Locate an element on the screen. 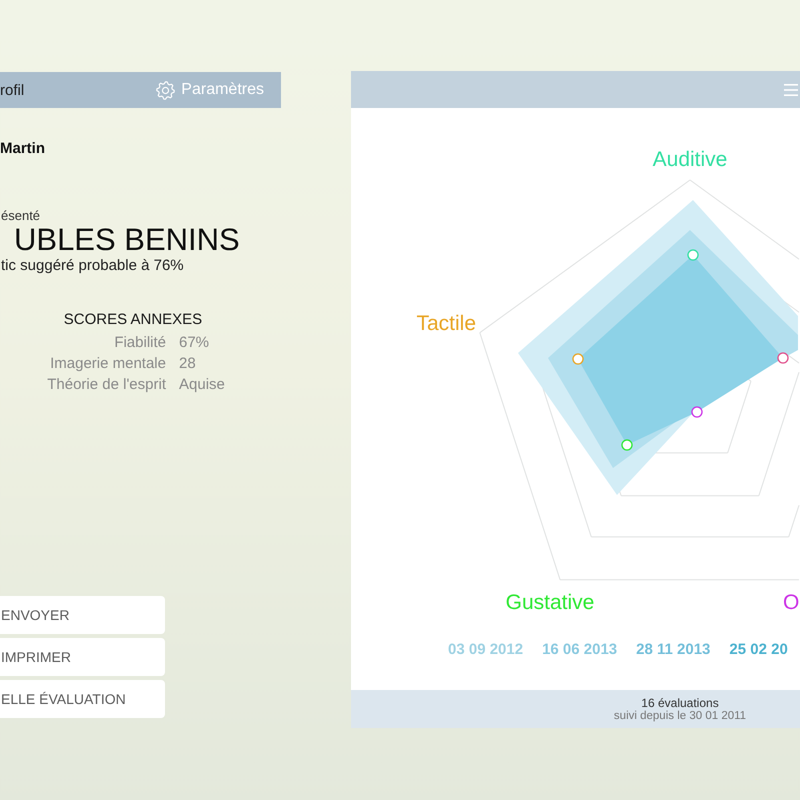 The image size is (800, 800). axis-label: Tactile is located at coordinates (446, 323).